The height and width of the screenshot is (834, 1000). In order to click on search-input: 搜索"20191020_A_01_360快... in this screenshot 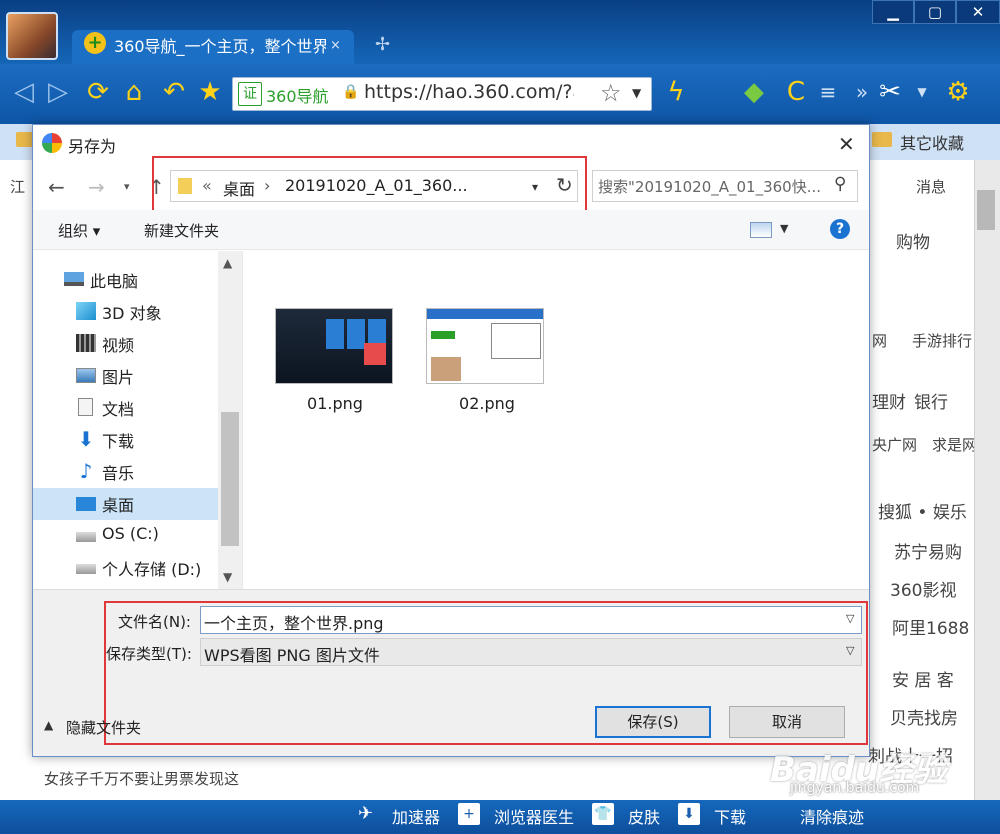, I will do `click(713, 186)`.